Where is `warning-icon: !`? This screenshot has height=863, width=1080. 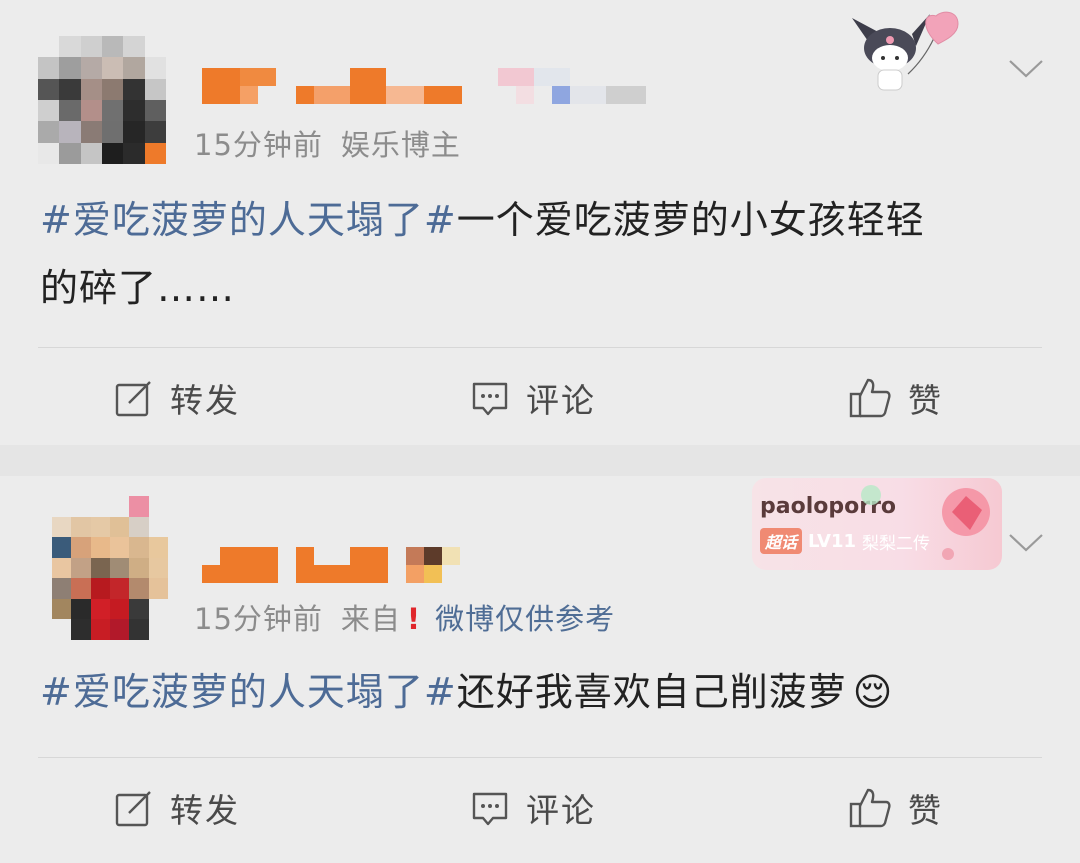
warning-icon: ! is located at coordinates (414, 619).